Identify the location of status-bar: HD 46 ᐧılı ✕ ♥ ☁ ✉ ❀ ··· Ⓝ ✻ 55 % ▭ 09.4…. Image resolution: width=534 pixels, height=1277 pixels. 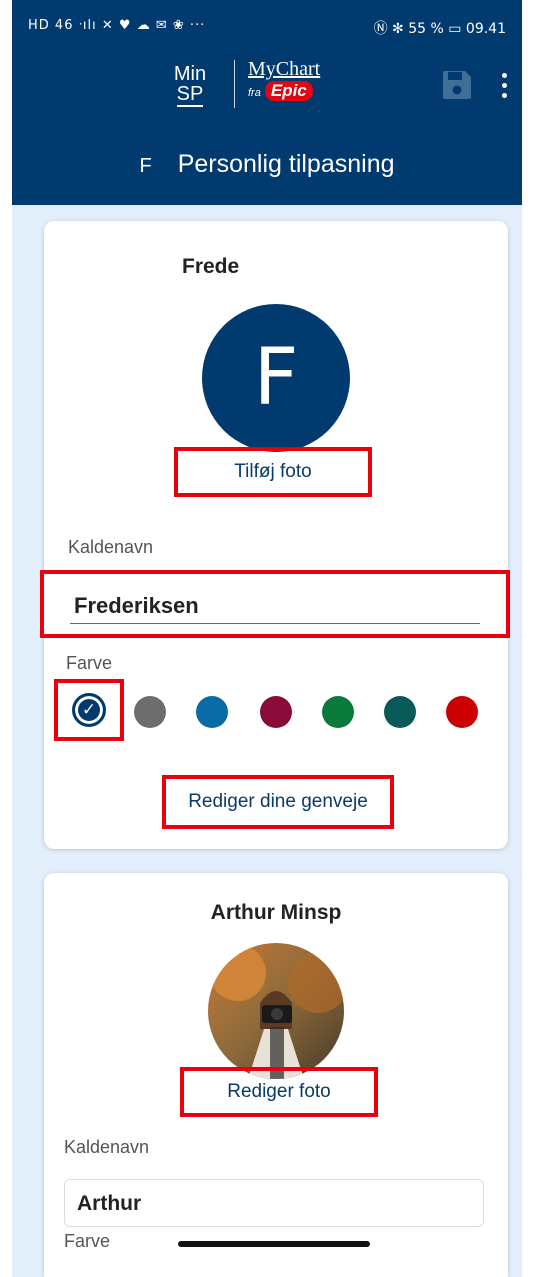
(267, 26).